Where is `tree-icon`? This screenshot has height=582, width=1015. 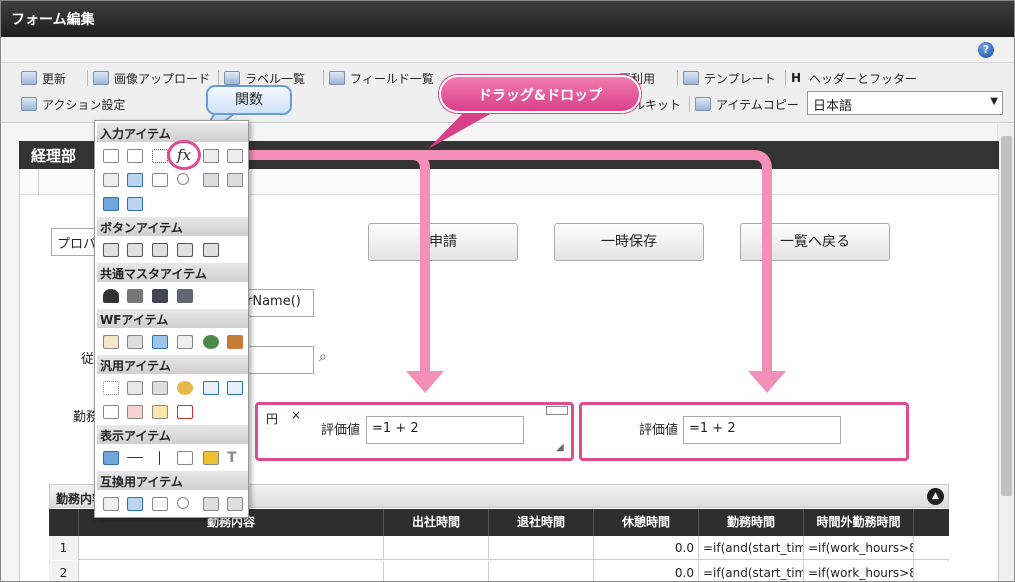
tree-icon is located at coordinates (160, 412).